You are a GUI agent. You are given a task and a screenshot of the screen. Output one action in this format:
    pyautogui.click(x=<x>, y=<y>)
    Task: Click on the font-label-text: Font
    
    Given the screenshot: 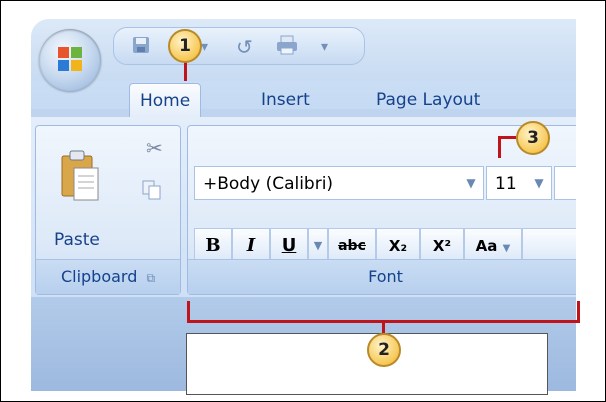 What is the action you would take?
    pyautogui.click(x=385, y=276)
    